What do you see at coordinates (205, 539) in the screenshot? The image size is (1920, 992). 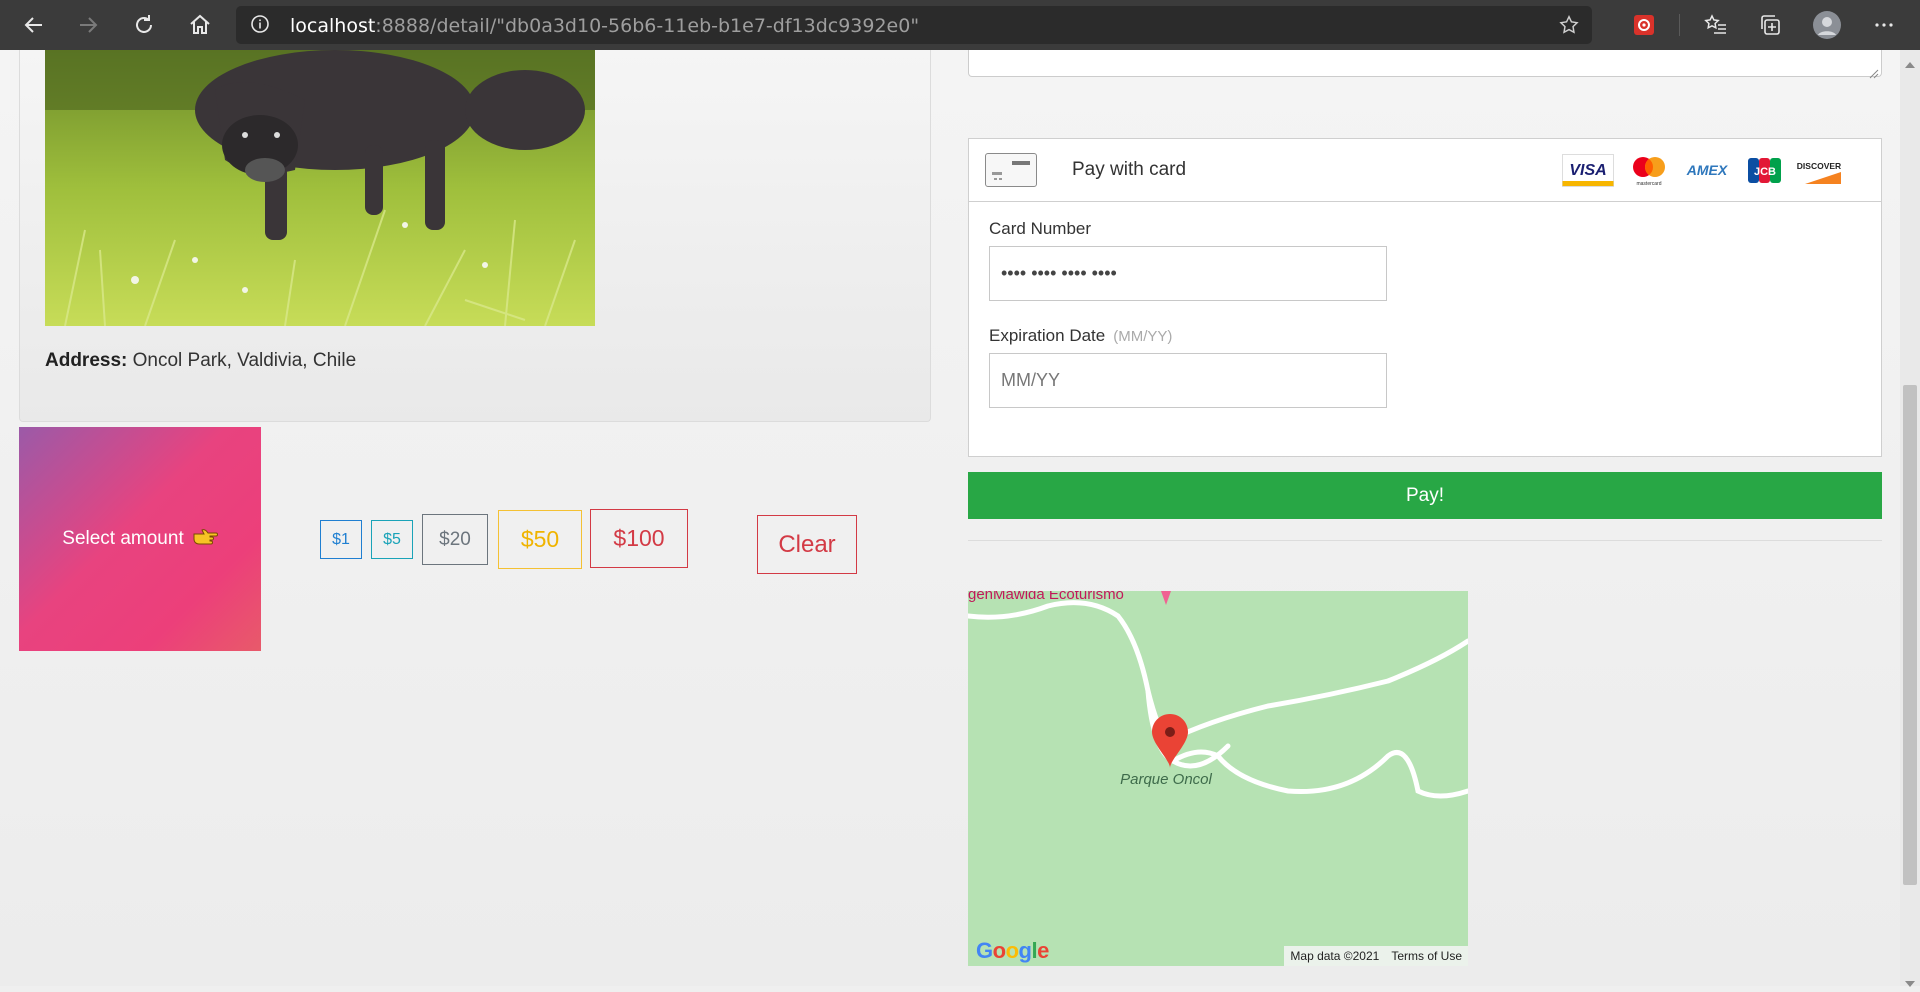 I see `pointing-hand-icon` at bounding box center [205, 539].